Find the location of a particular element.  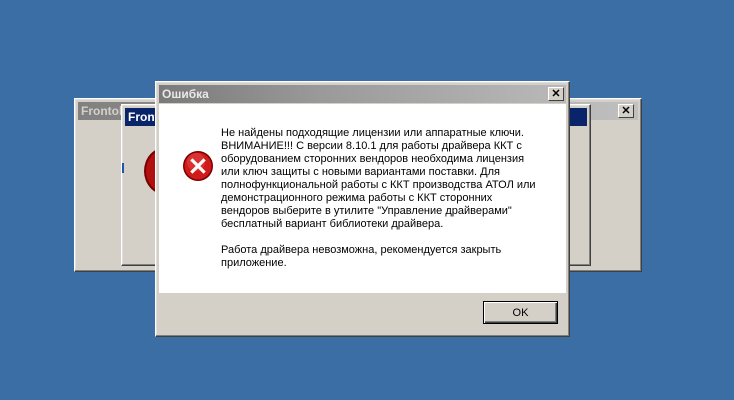

error-dialog-close-button: ✕ is located at coordinates (556, 94).